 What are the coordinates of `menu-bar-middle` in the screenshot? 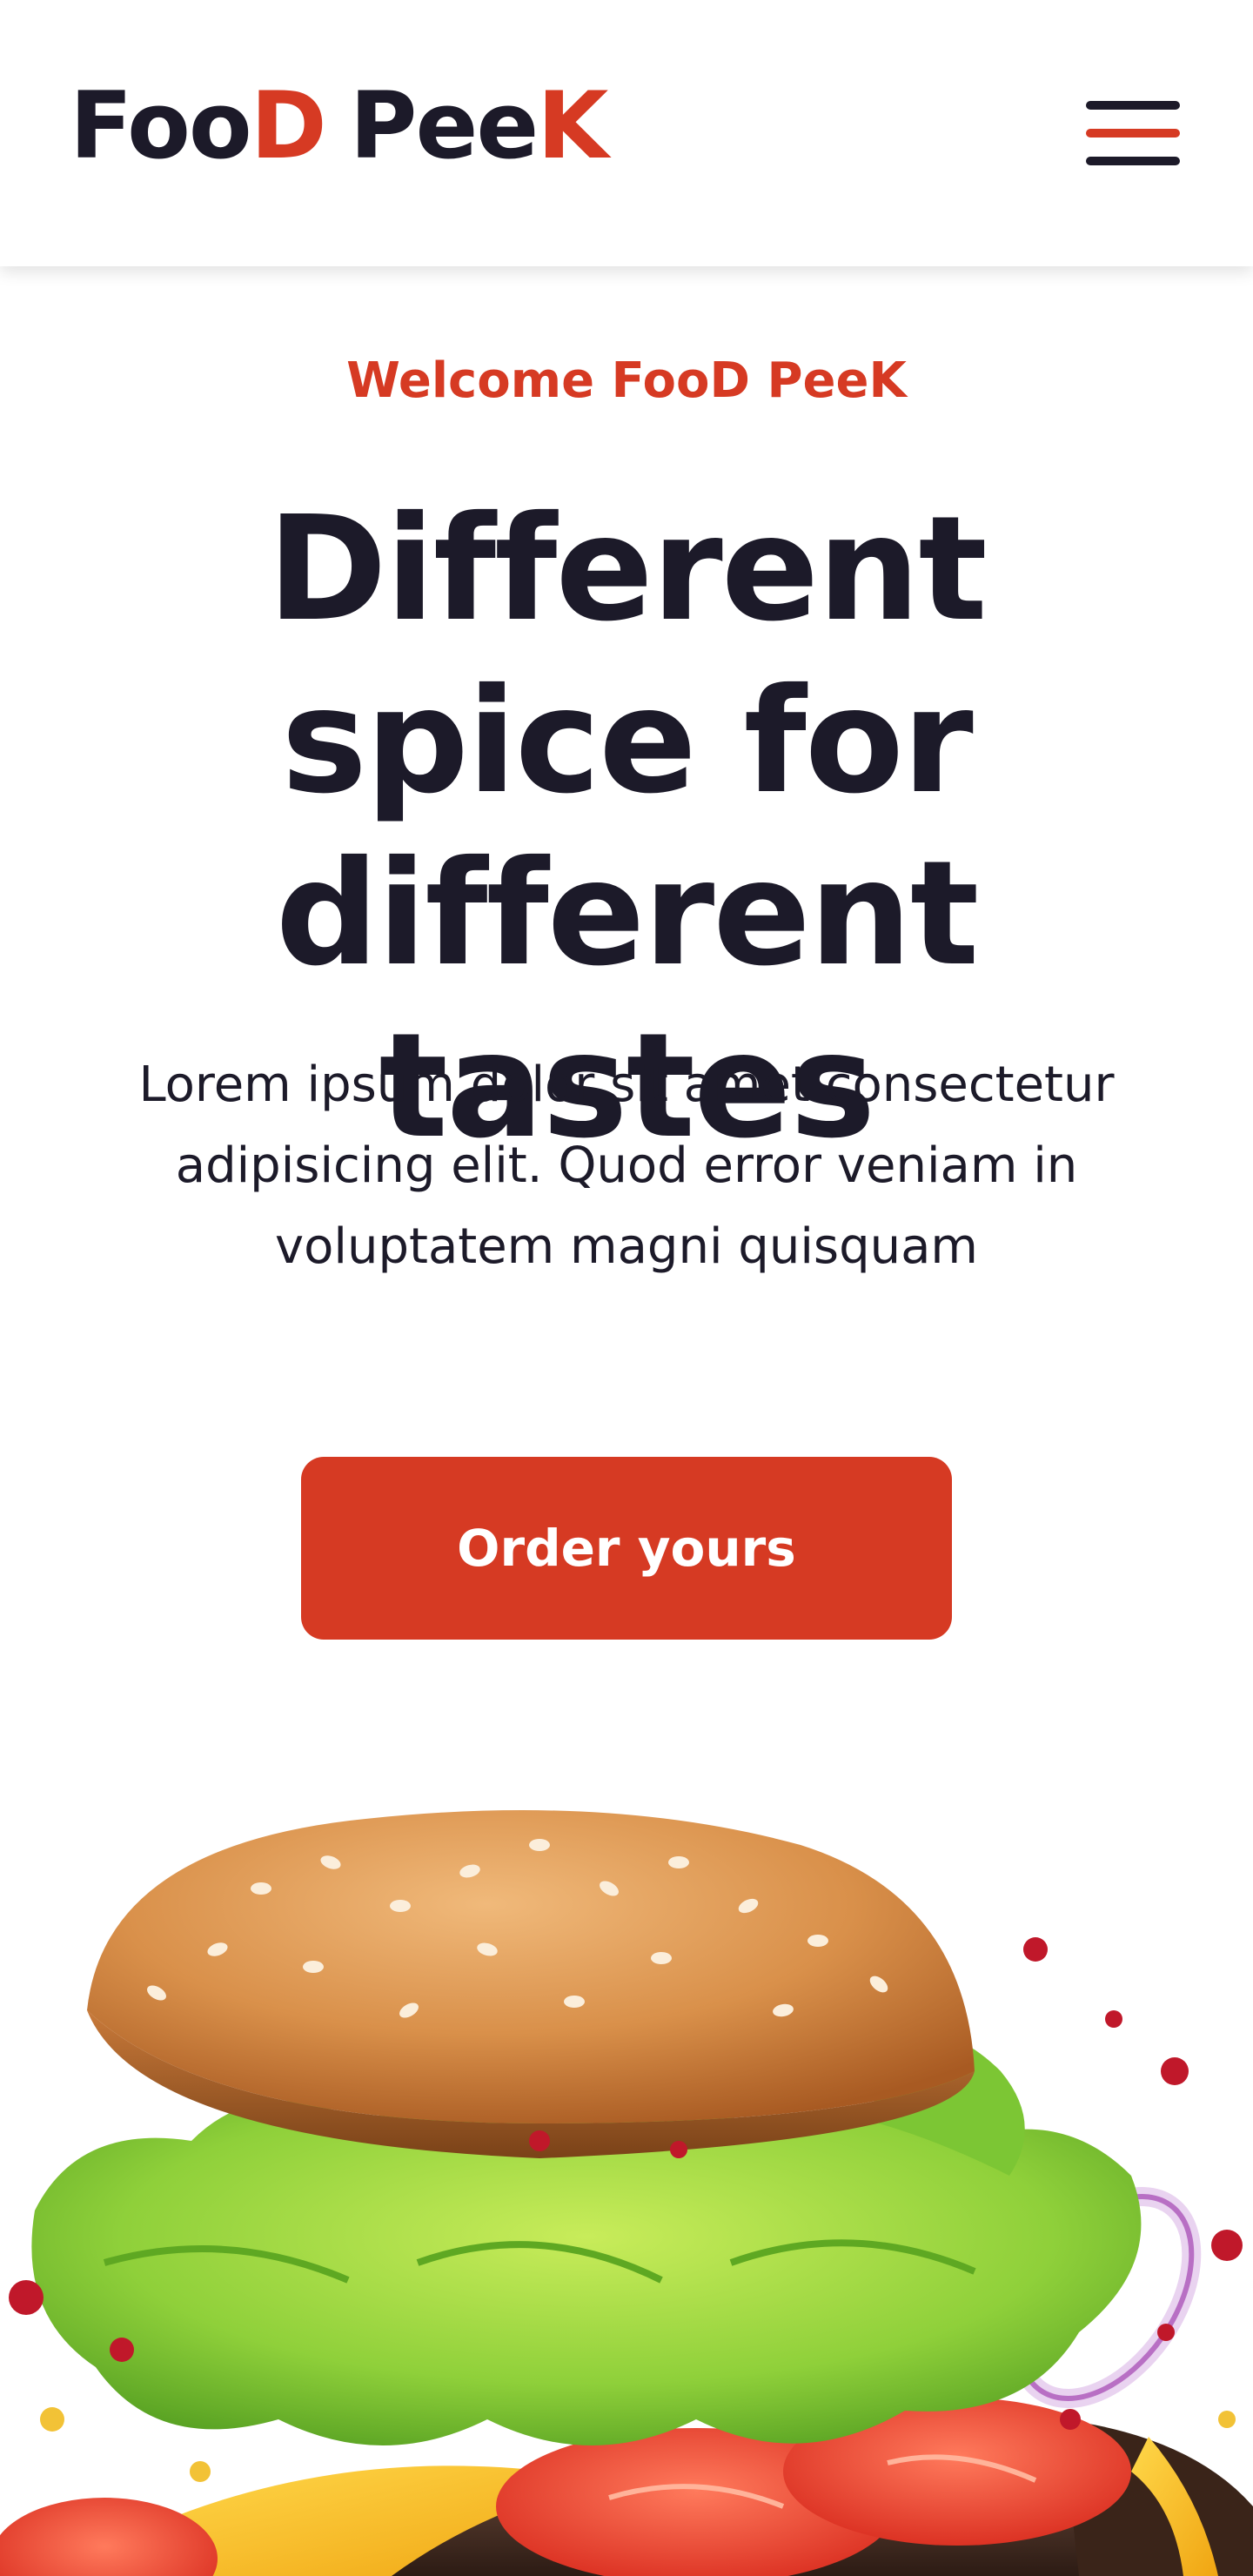 It's located at (1133, 133).